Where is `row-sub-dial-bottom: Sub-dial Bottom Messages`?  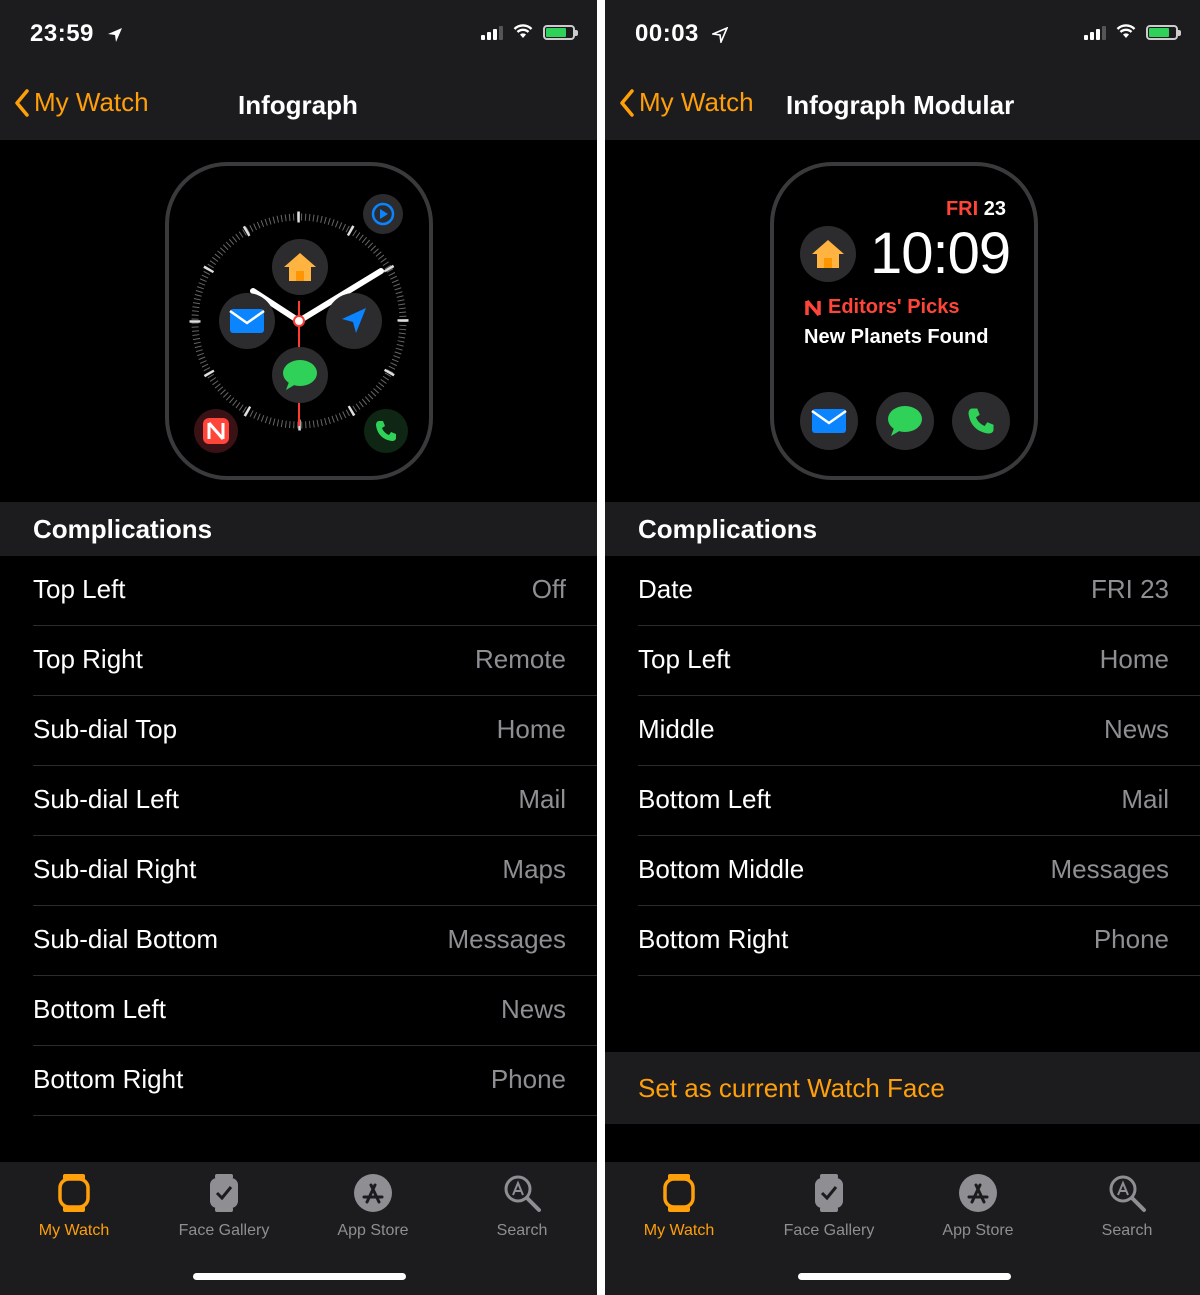
row-sub-dial-bottom: Sub-dial Bottom Messages is located at coordinates (298, 941).